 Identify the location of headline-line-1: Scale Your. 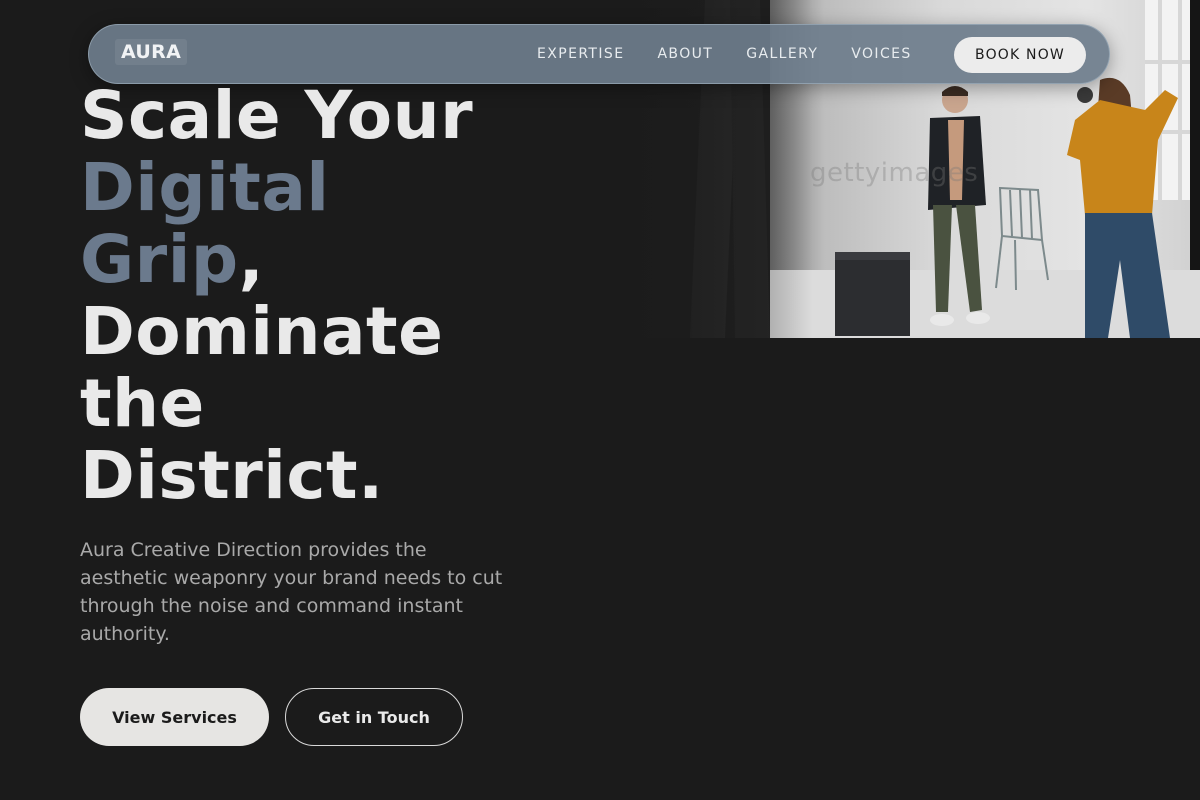
(277, 115).